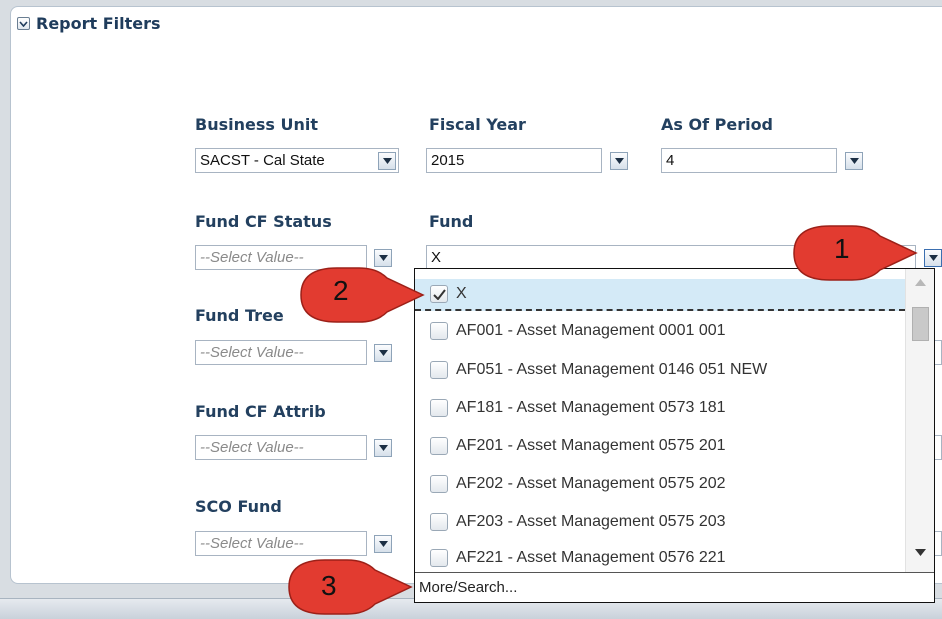 This screenshot has width=942, height=619. What do you see at coordinates (256, 124) in the screenshot?
I see `business-unit-label: Business Unit` at bounding box center [256, 124].